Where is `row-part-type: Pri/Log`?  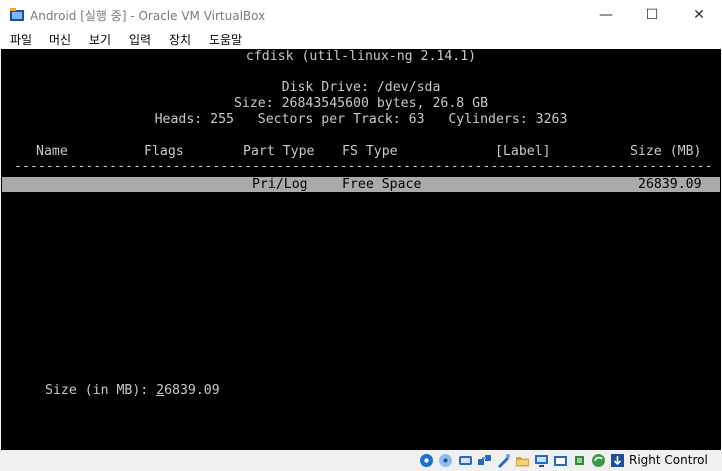 row-part-type: Pri/Log is located at coordinates (280, 184).